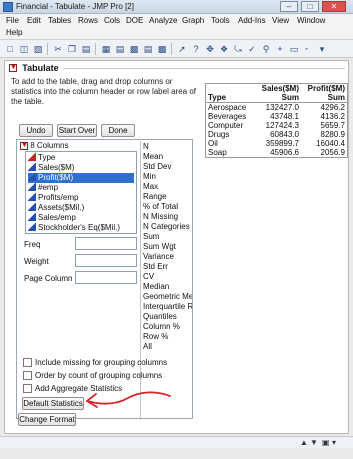  What do you see at coordinates (34, 20) in the screenshot?
I see `menu-edit: Edit` at bounding box center [34, 20].